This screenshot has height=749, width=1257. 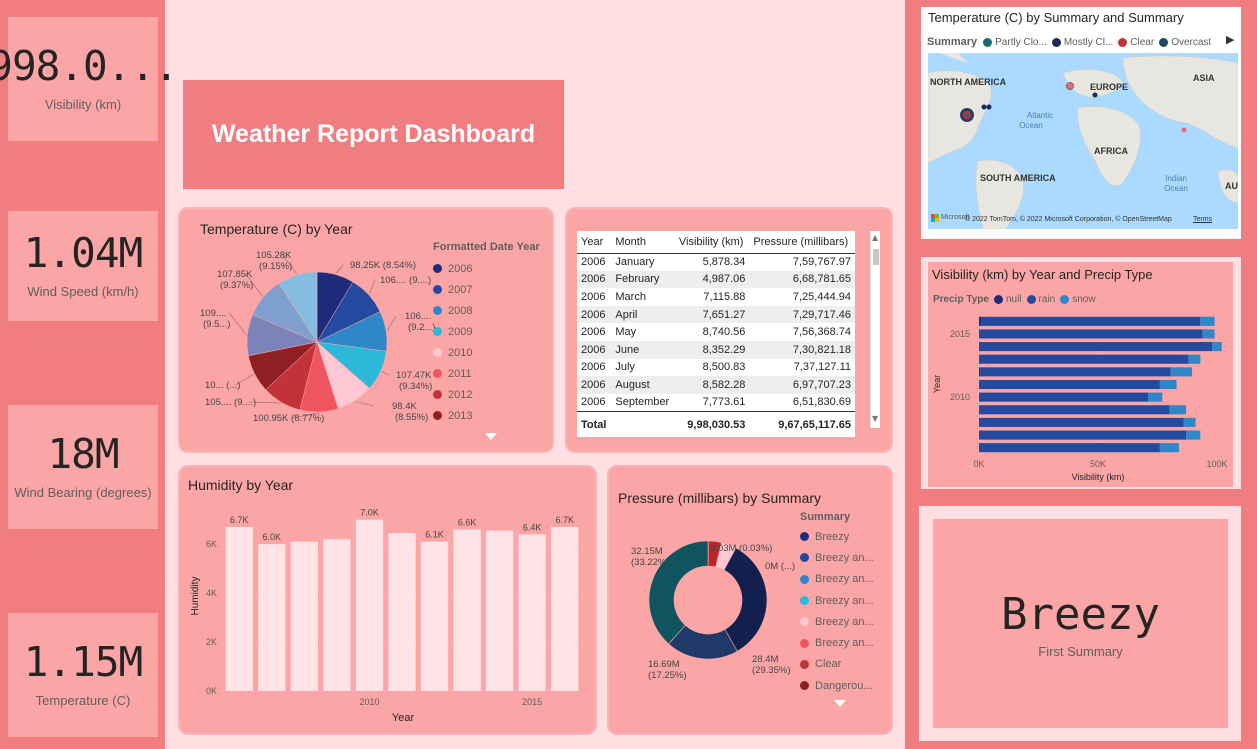 What do you see at coordinates (83, 467) in the screenshot?
I see `kpi-card-wind-bearing: 18M Wind Bearing (degrees)` at bounding box center [83, 467].